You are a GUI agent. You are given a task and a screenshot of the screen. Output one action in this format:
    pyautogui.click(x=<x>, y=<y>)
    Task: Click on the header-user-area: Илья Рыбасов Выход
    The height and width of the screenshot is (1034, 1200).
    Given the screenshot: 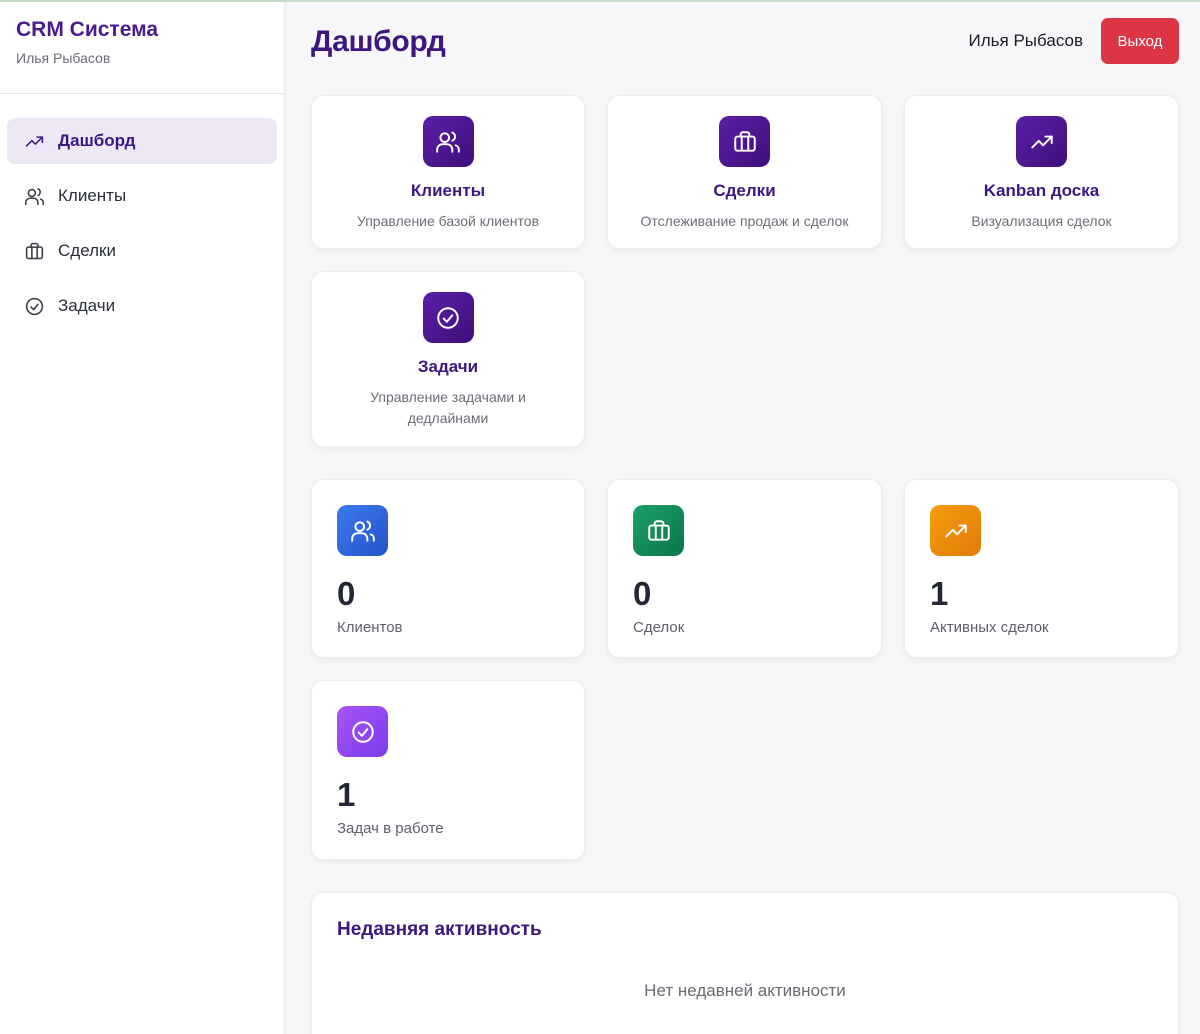 What is the action you would take?
    pyautogui.click(x=1074, y=41)
    